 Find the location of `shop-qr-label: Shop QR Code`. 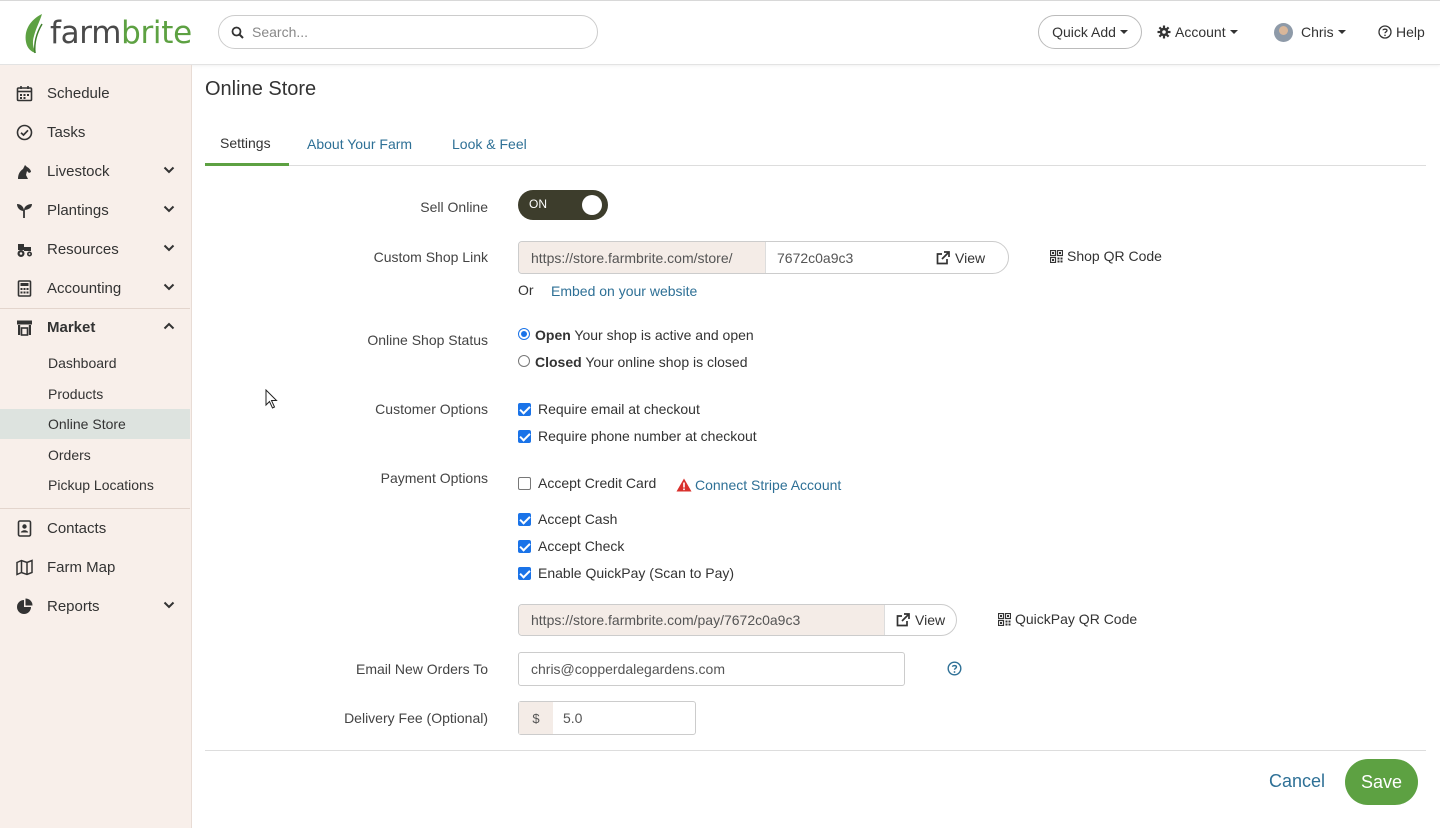

shop-qr-label: Shop QR Code is located at coordinates (1114, 256).